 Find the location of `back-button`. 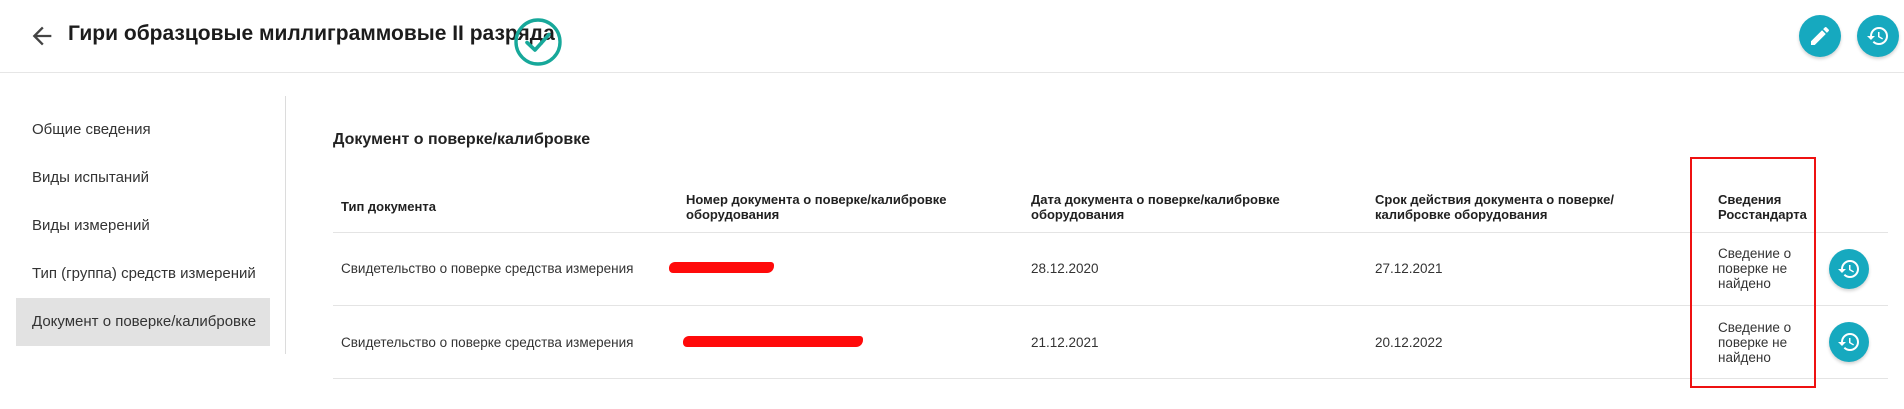

back-button is located at coordinates (42, 36).